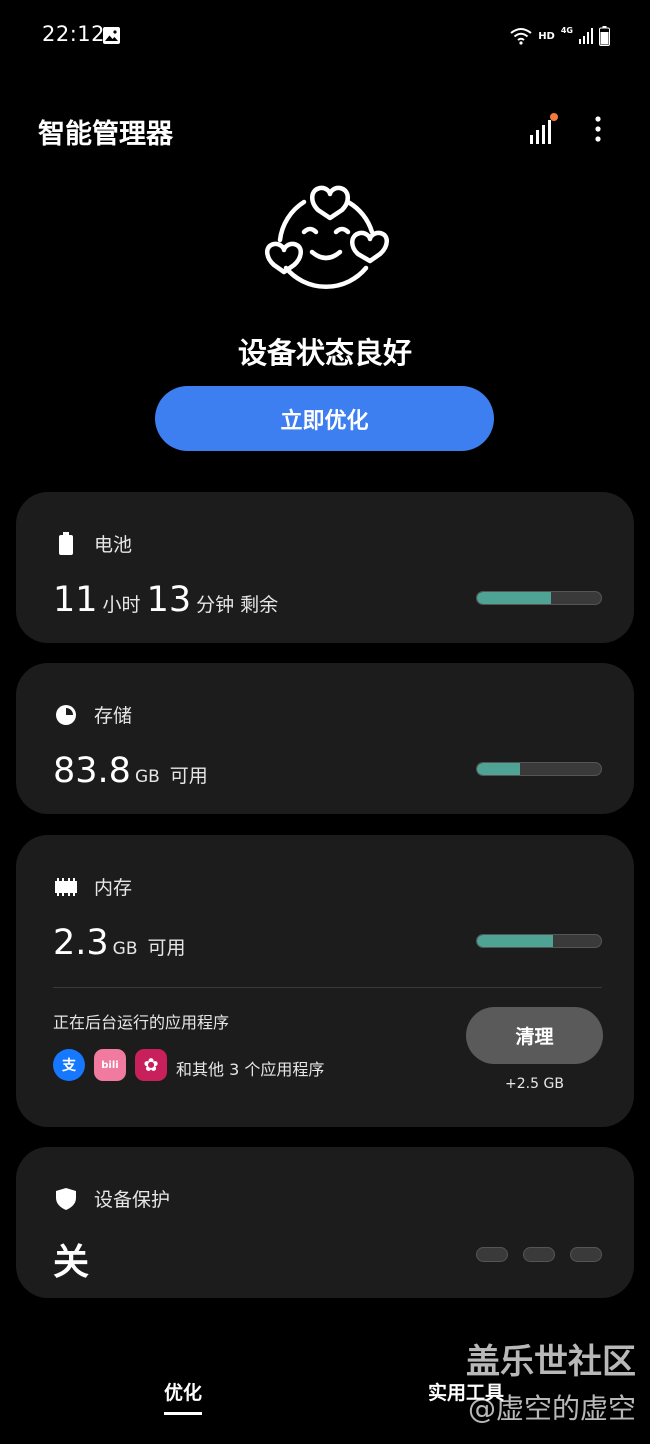  I want to click on watermark-title: 盖乐世社区, so click(551, 1362).